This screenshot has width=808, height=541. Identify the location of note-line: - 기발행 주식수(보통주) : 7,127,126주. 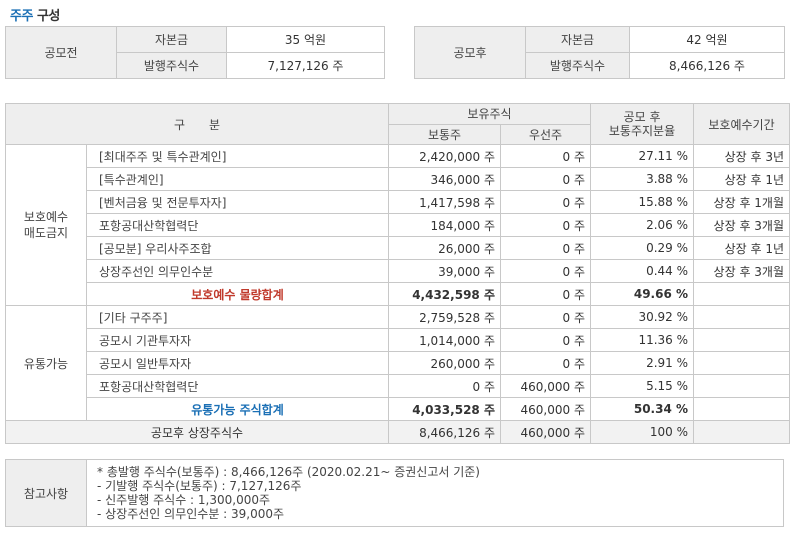
(199, 486).